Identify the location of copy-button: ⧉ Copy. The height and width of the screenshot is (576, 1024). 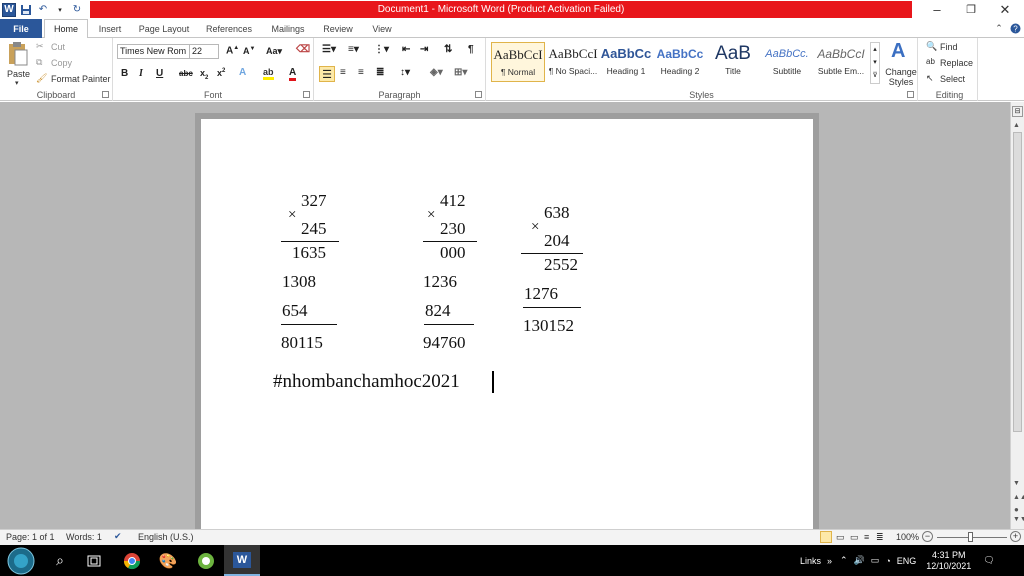
(71, 63).